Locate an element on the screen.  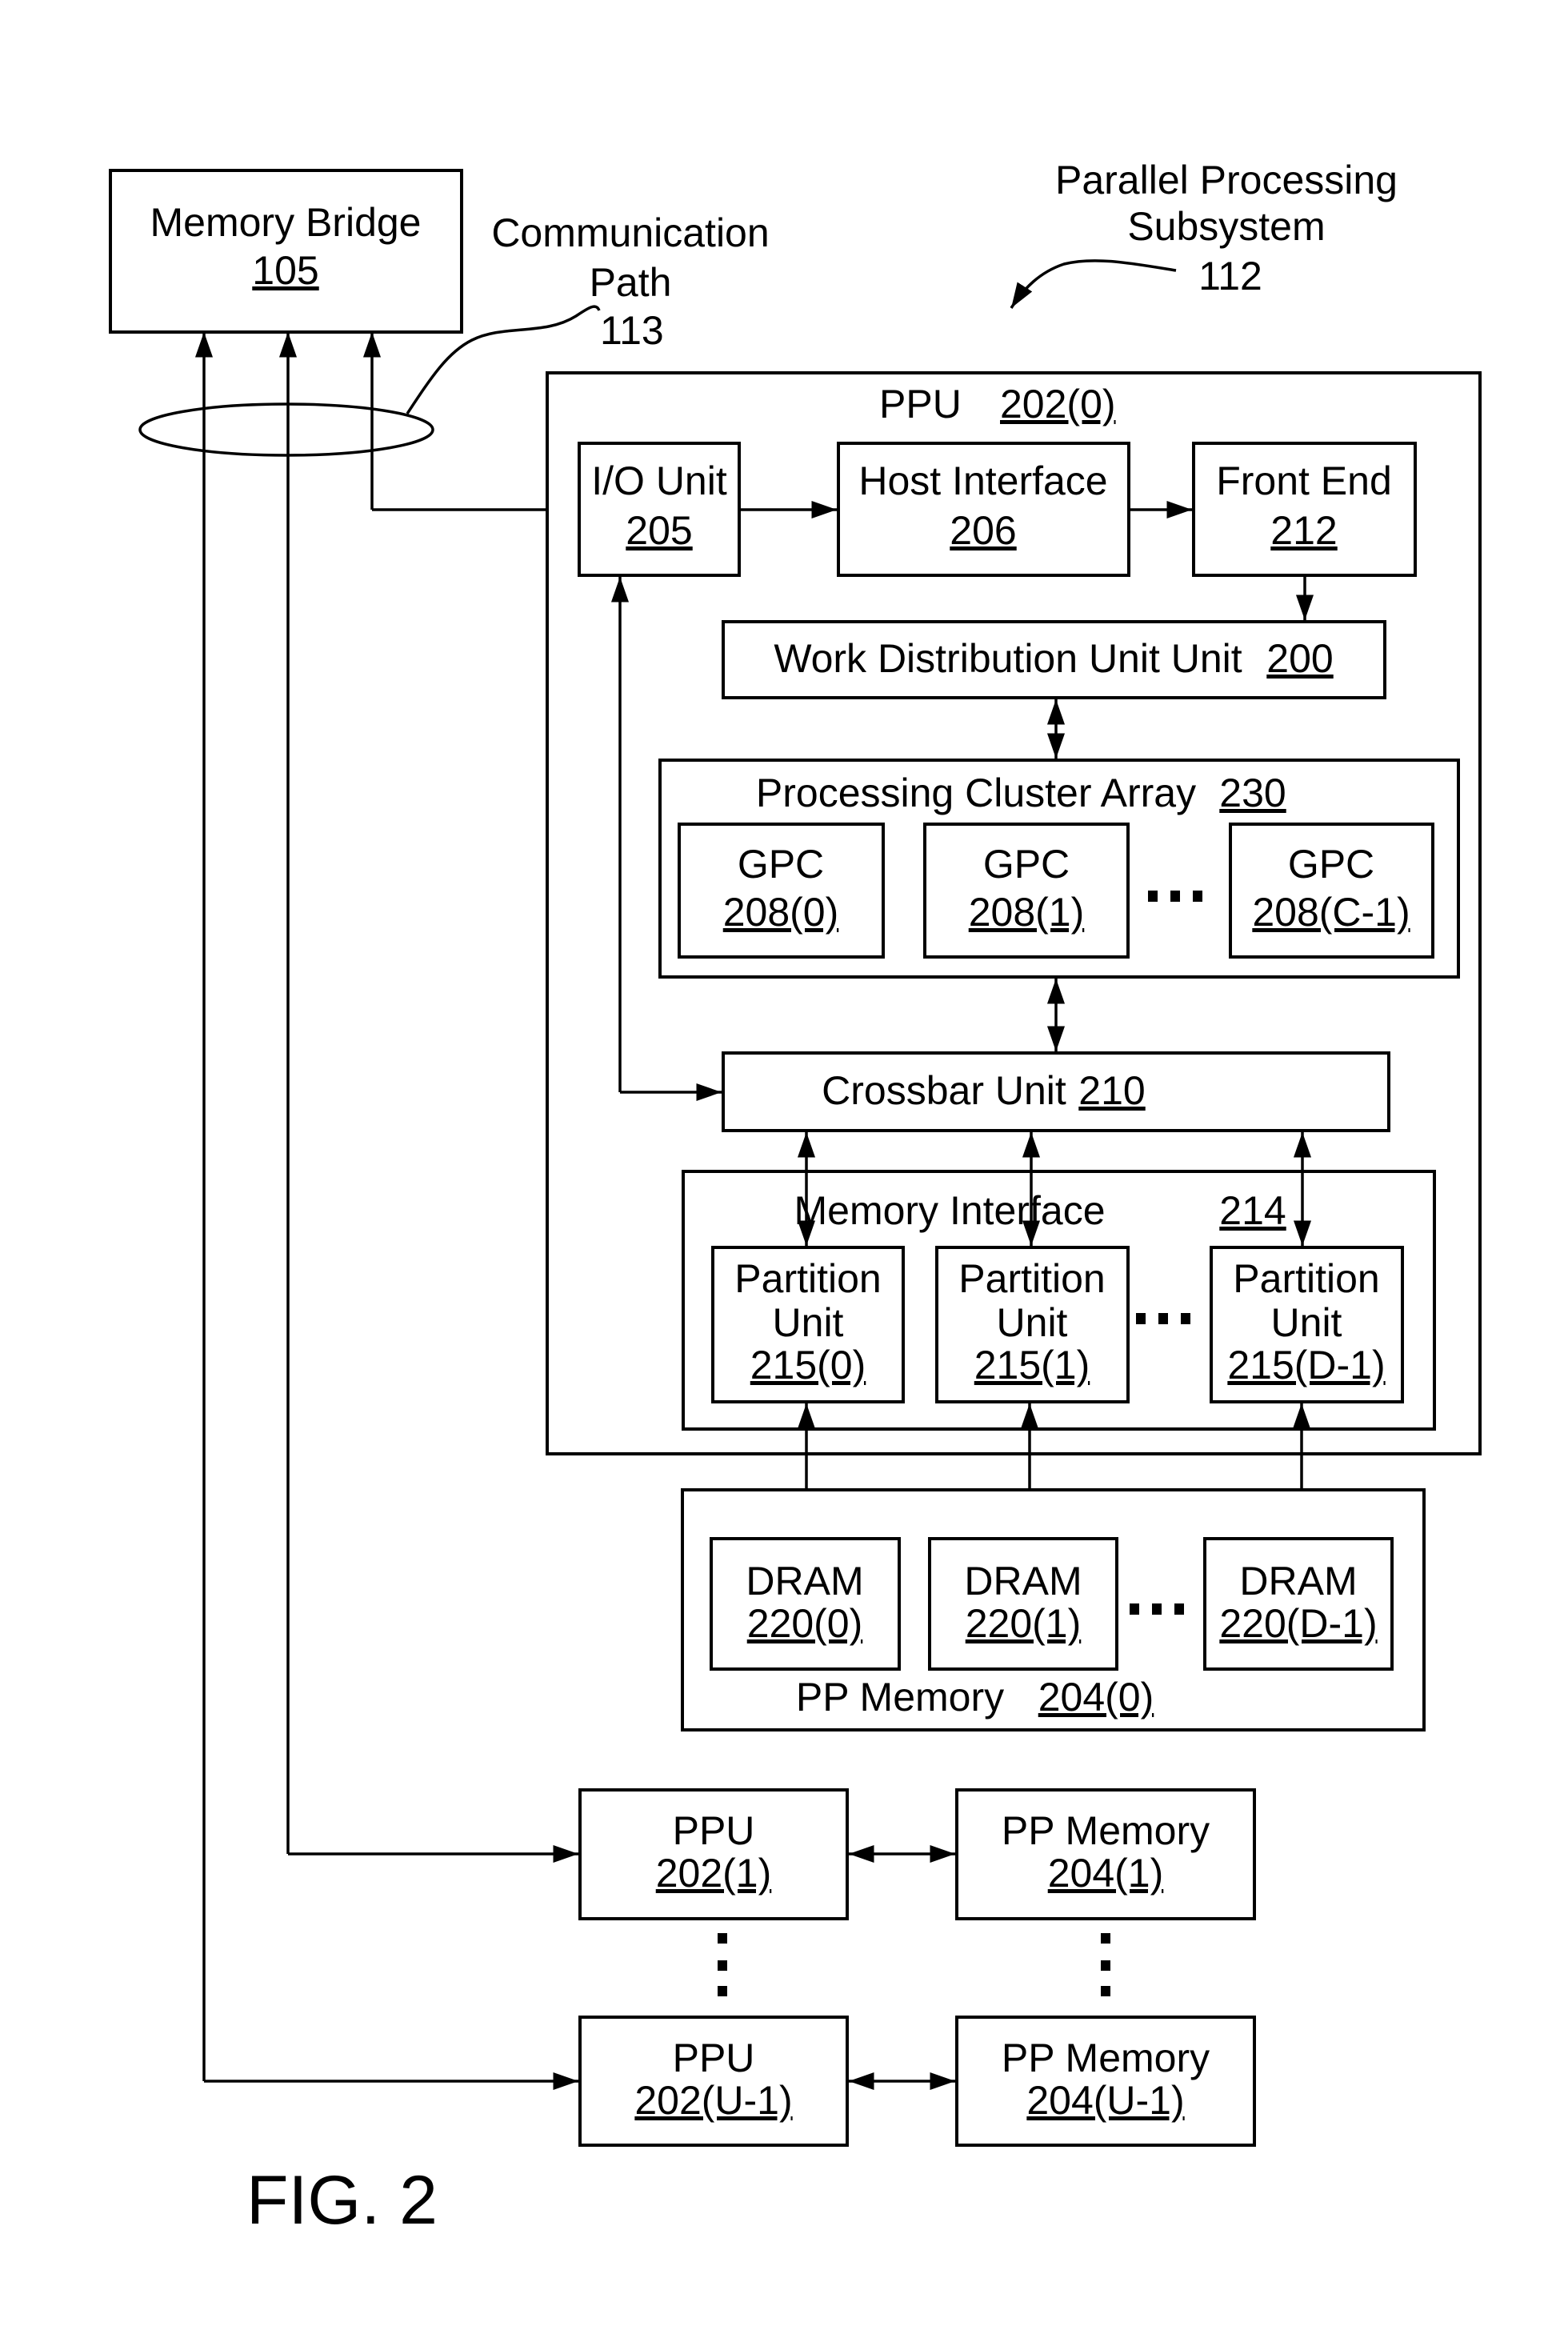
dram-block-0: DRAM 220(0) is located at coordinates (805, 1604).